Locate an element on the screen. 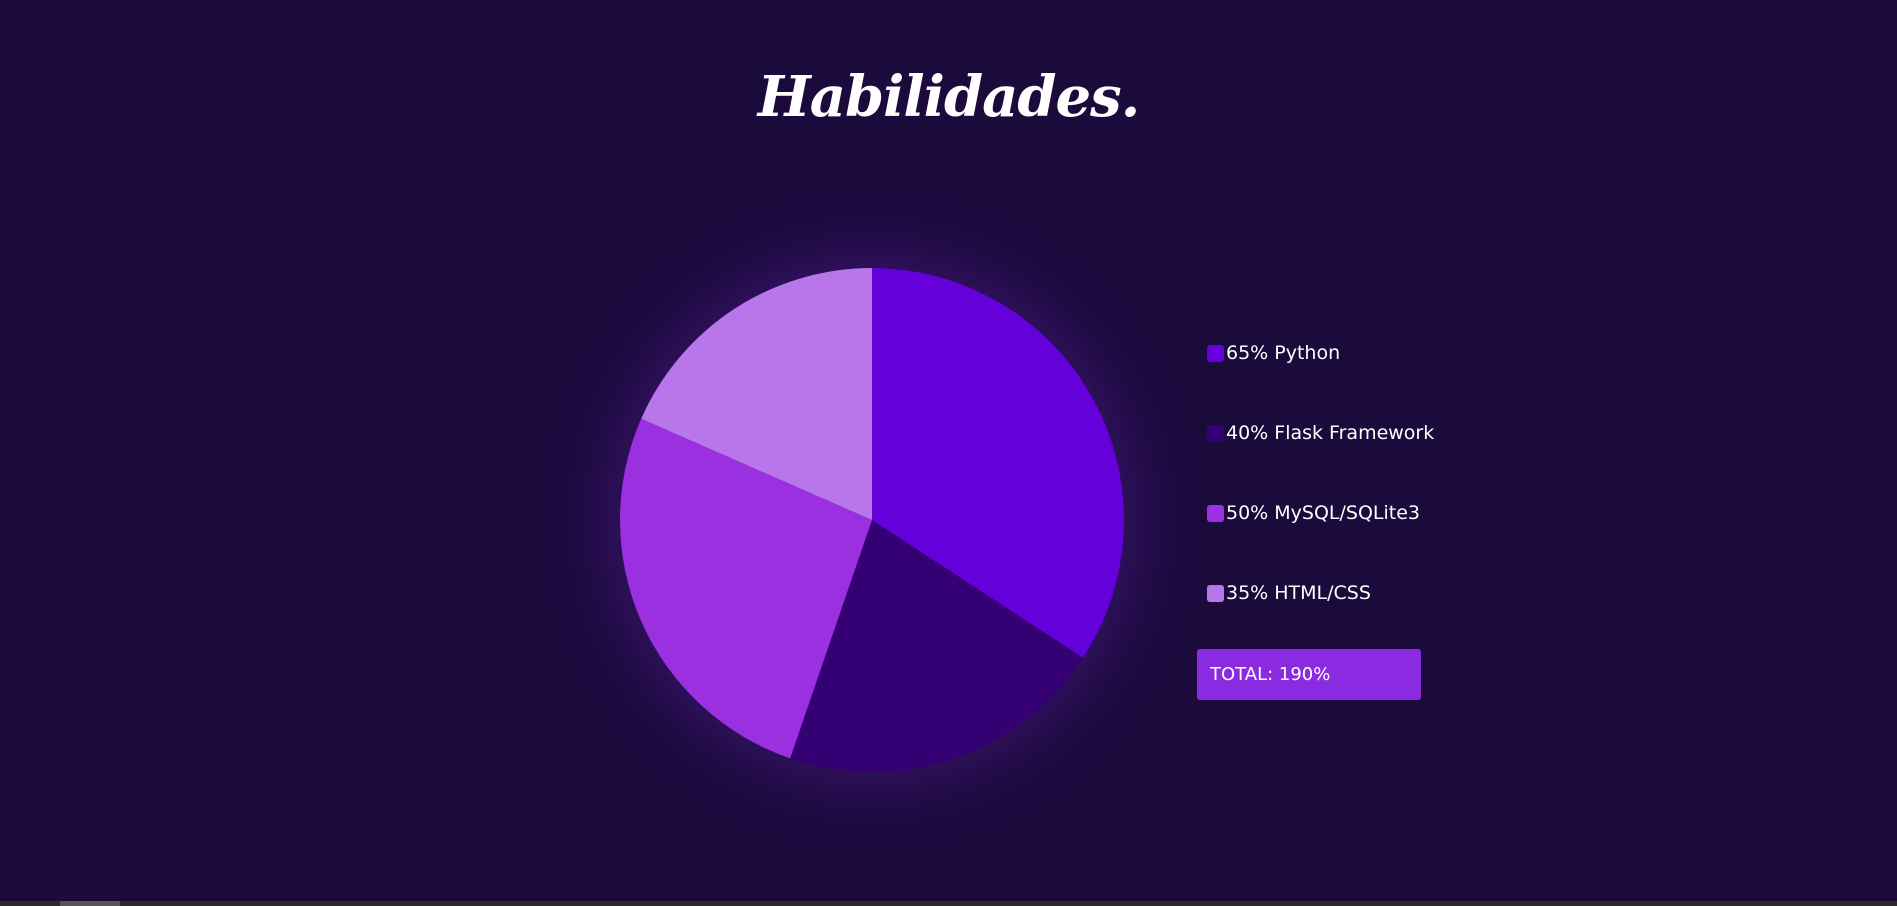 This screenshot has width=1897, height=906. legend-label-flask: 40% Flask Framework is located at coordinates (1330, 433).